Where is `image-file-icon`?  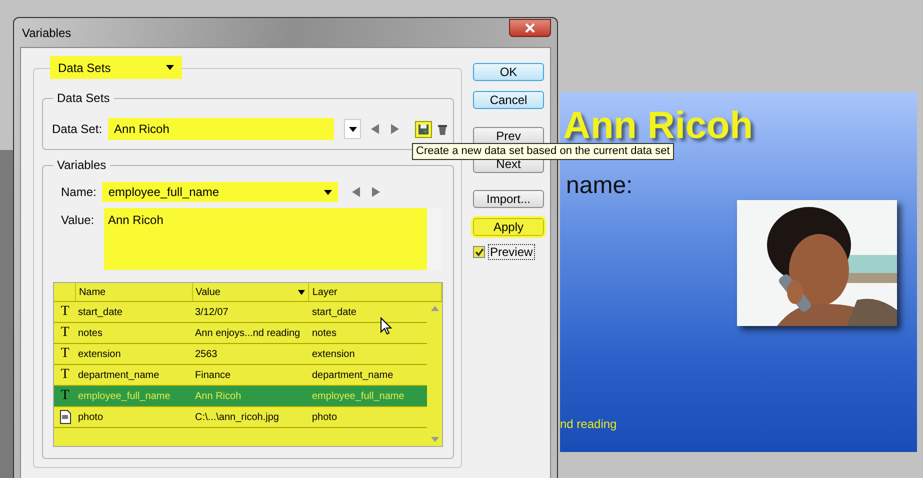
image-file-icon is located at coordinates (65, 417).